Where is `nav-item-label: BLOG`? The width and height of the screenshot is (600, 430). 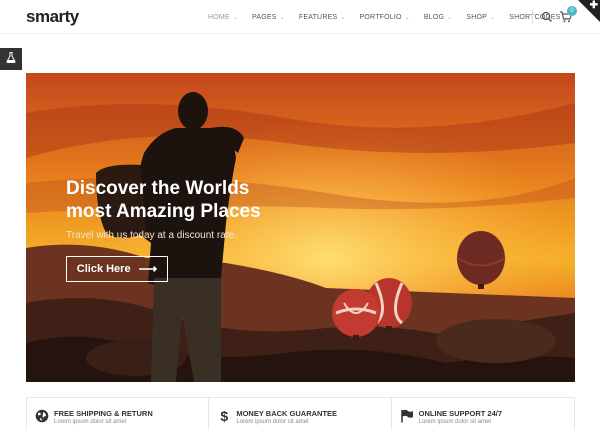
nav-item-label: BLOG is located at coordinates (434, 17).